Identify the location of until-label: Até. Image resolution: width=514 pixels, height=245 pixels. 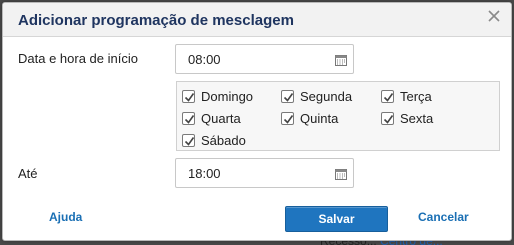
(28, 173).